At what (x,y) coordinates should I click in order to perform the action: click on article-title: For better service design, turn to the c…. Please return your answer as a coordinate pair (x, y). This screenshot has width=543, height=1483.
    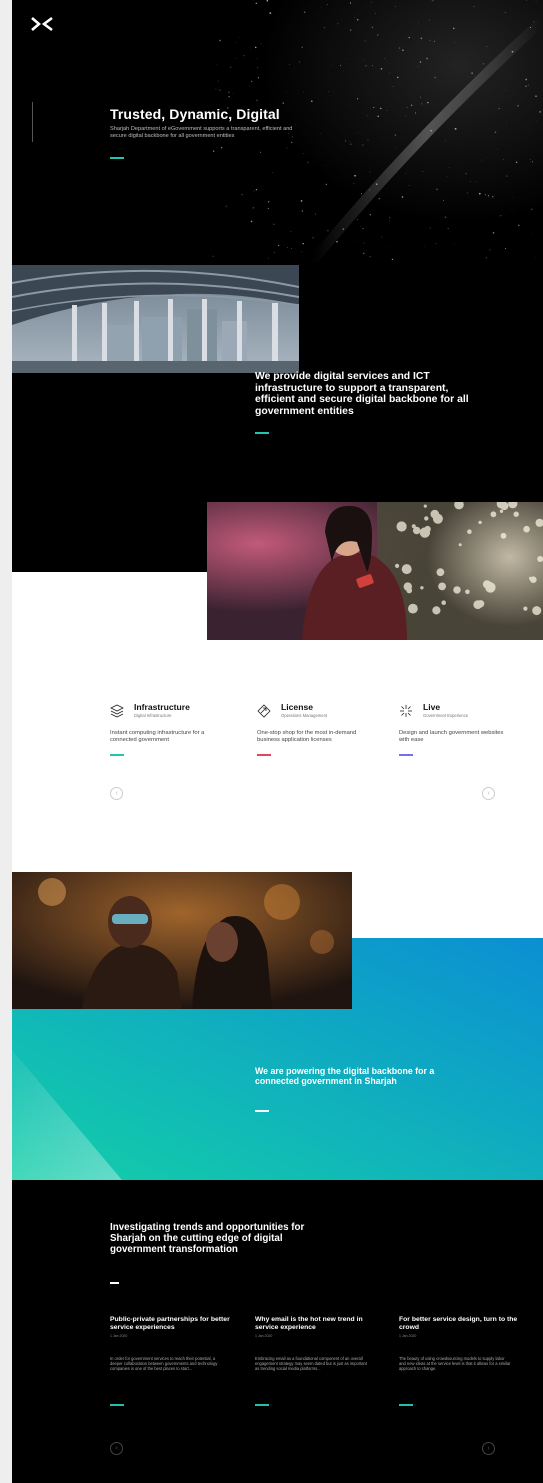
    Looking at the image, I should click on (461, 1323).